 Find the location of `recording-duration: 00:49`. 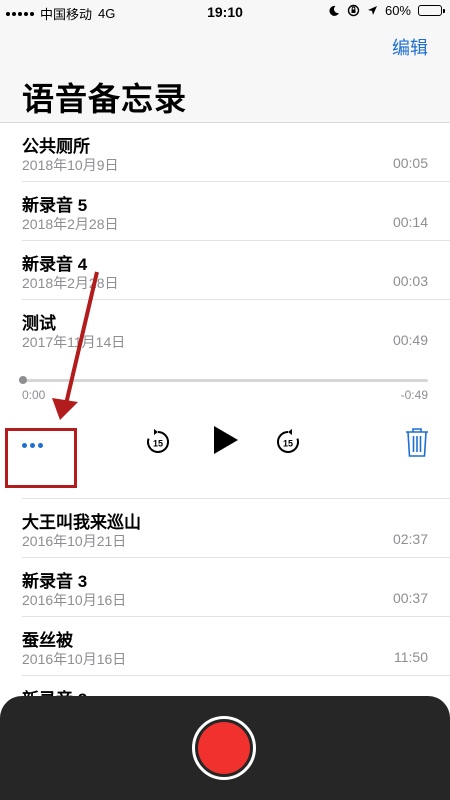

recording-duration: 00:49 is located at coordinates (410, 340).